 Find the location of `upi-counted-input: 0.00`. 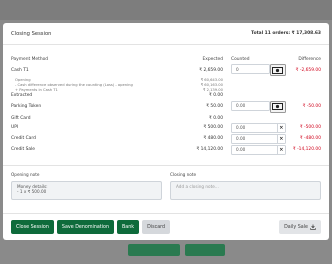

upi-counted-input: 0.00 is located at coordinates (254, 127).